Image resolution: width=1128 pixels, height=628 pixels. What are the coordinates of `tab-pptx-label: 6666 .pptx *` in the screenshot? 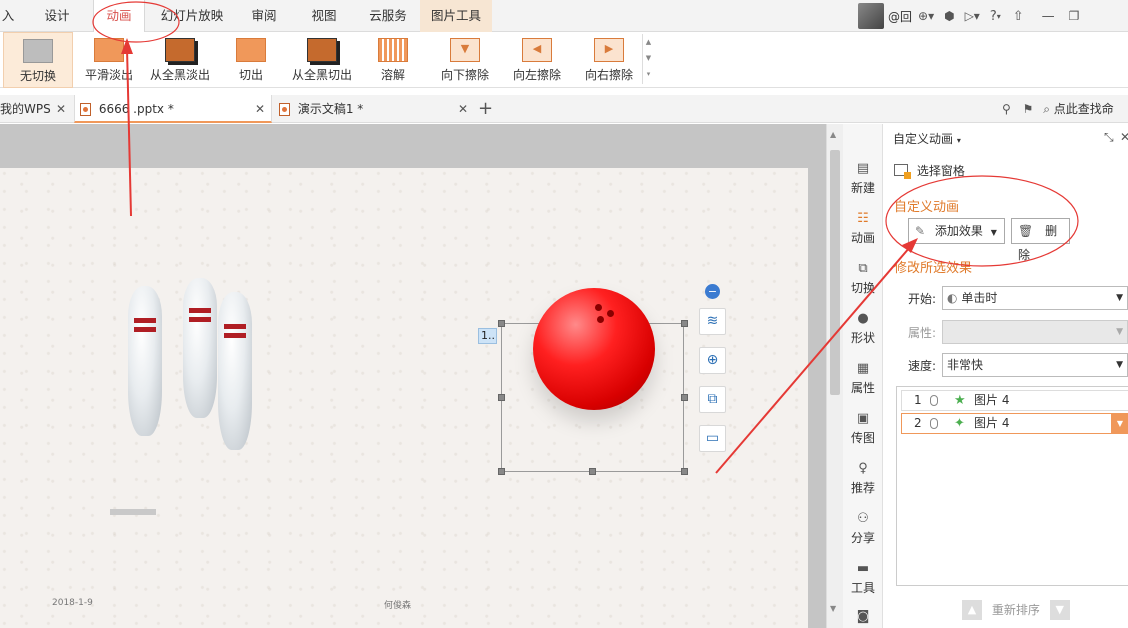 It's located at (136, 109).